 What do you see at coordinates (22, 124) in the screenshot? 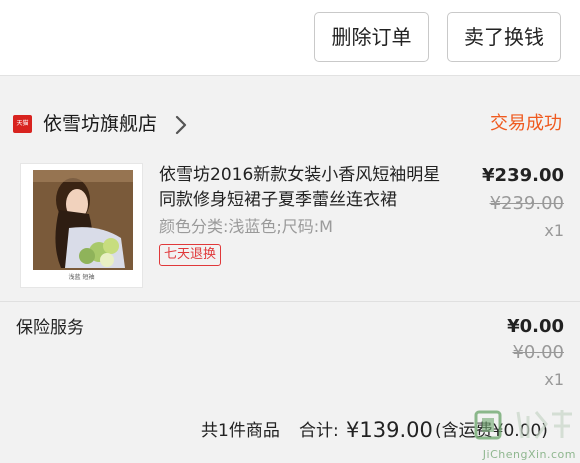
I see `tmall-icon: 天猫` at bounding box center [22, 124].